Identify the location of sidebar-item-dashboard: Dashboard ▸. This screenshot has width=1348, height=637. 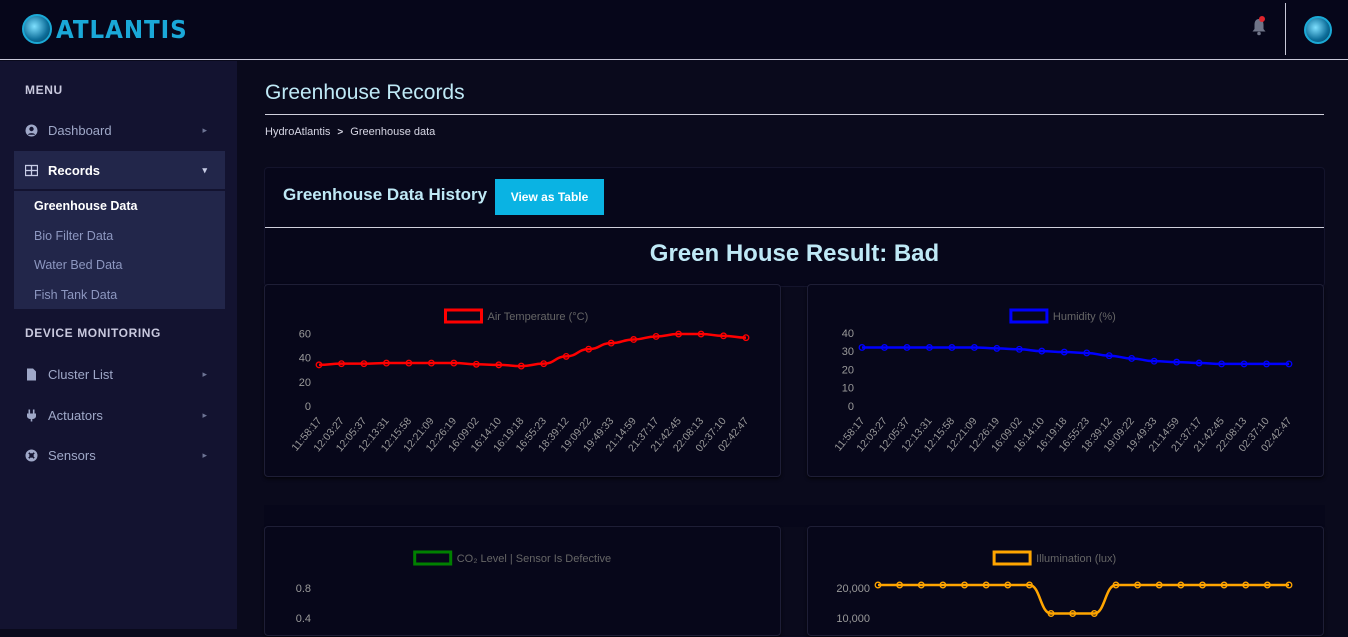
(119, 130).